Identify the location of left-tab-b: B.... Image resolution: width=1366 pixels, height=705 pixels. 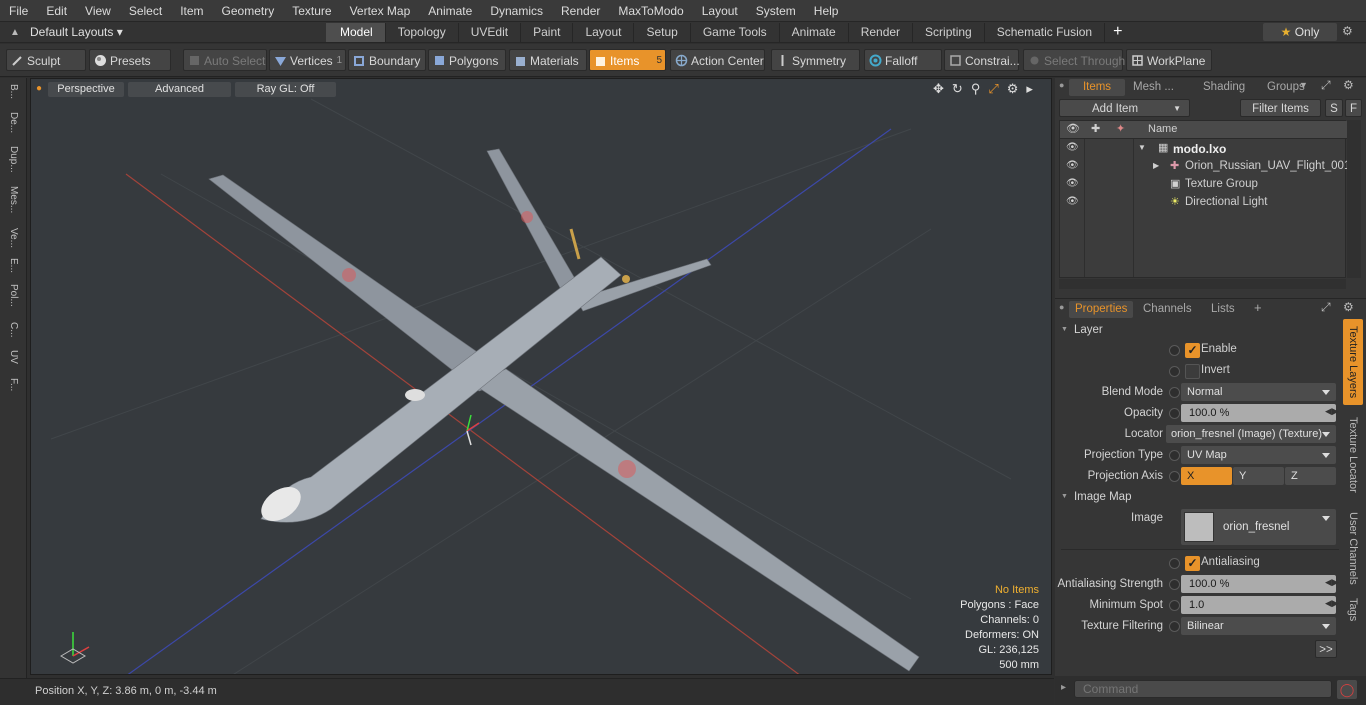
(13, 91).